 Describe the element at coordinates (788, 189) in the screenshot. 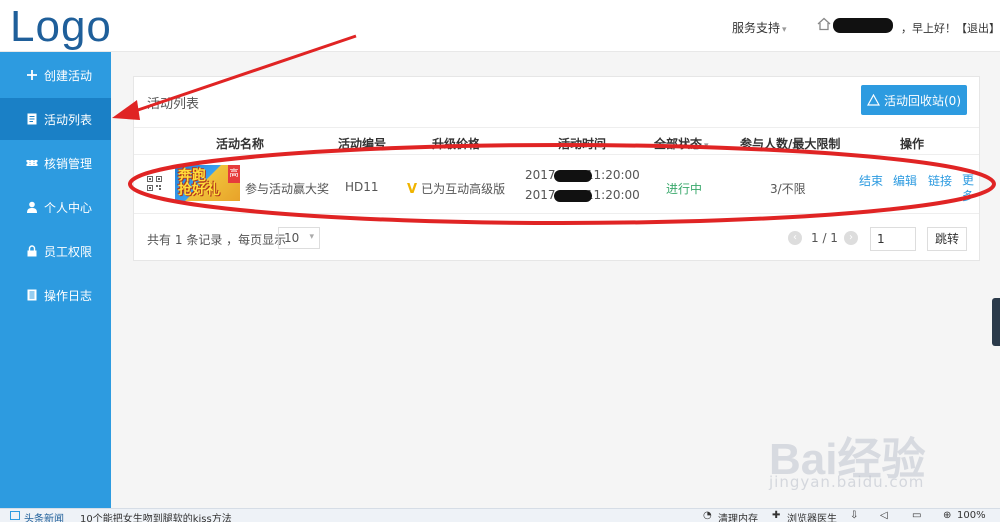

I see `participants: 3/不限` at that location.